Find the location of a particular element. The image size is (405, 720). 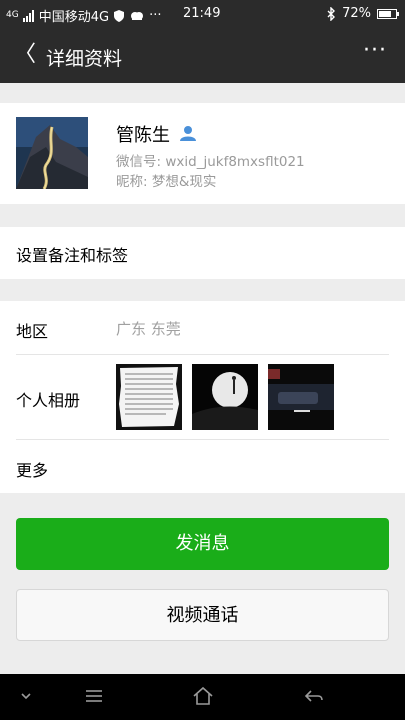

nav-back-icon is located at coordinates (314, 696).